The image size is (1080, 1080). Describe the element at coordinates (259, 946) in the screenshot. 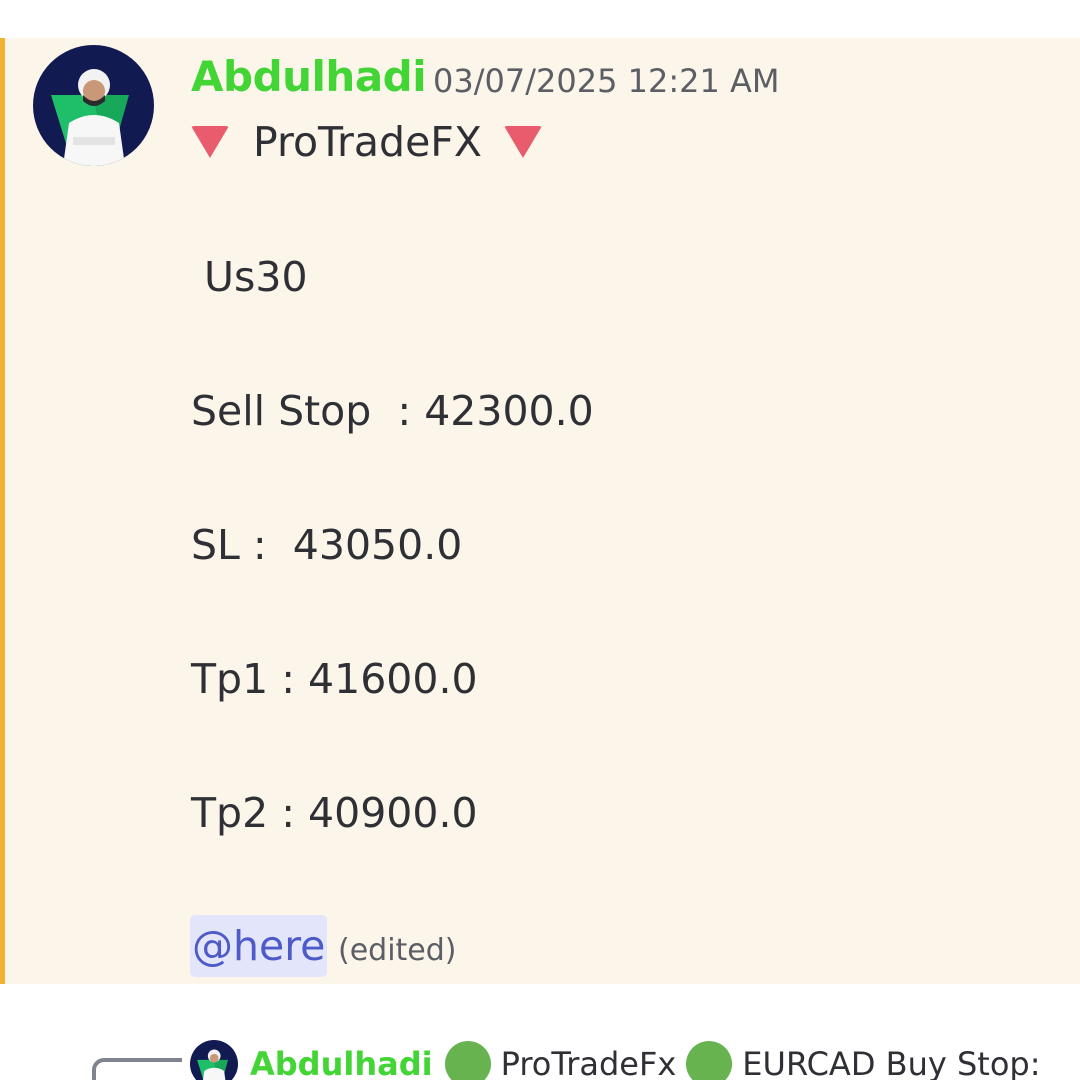

I see `here-mention: @here` at that location.